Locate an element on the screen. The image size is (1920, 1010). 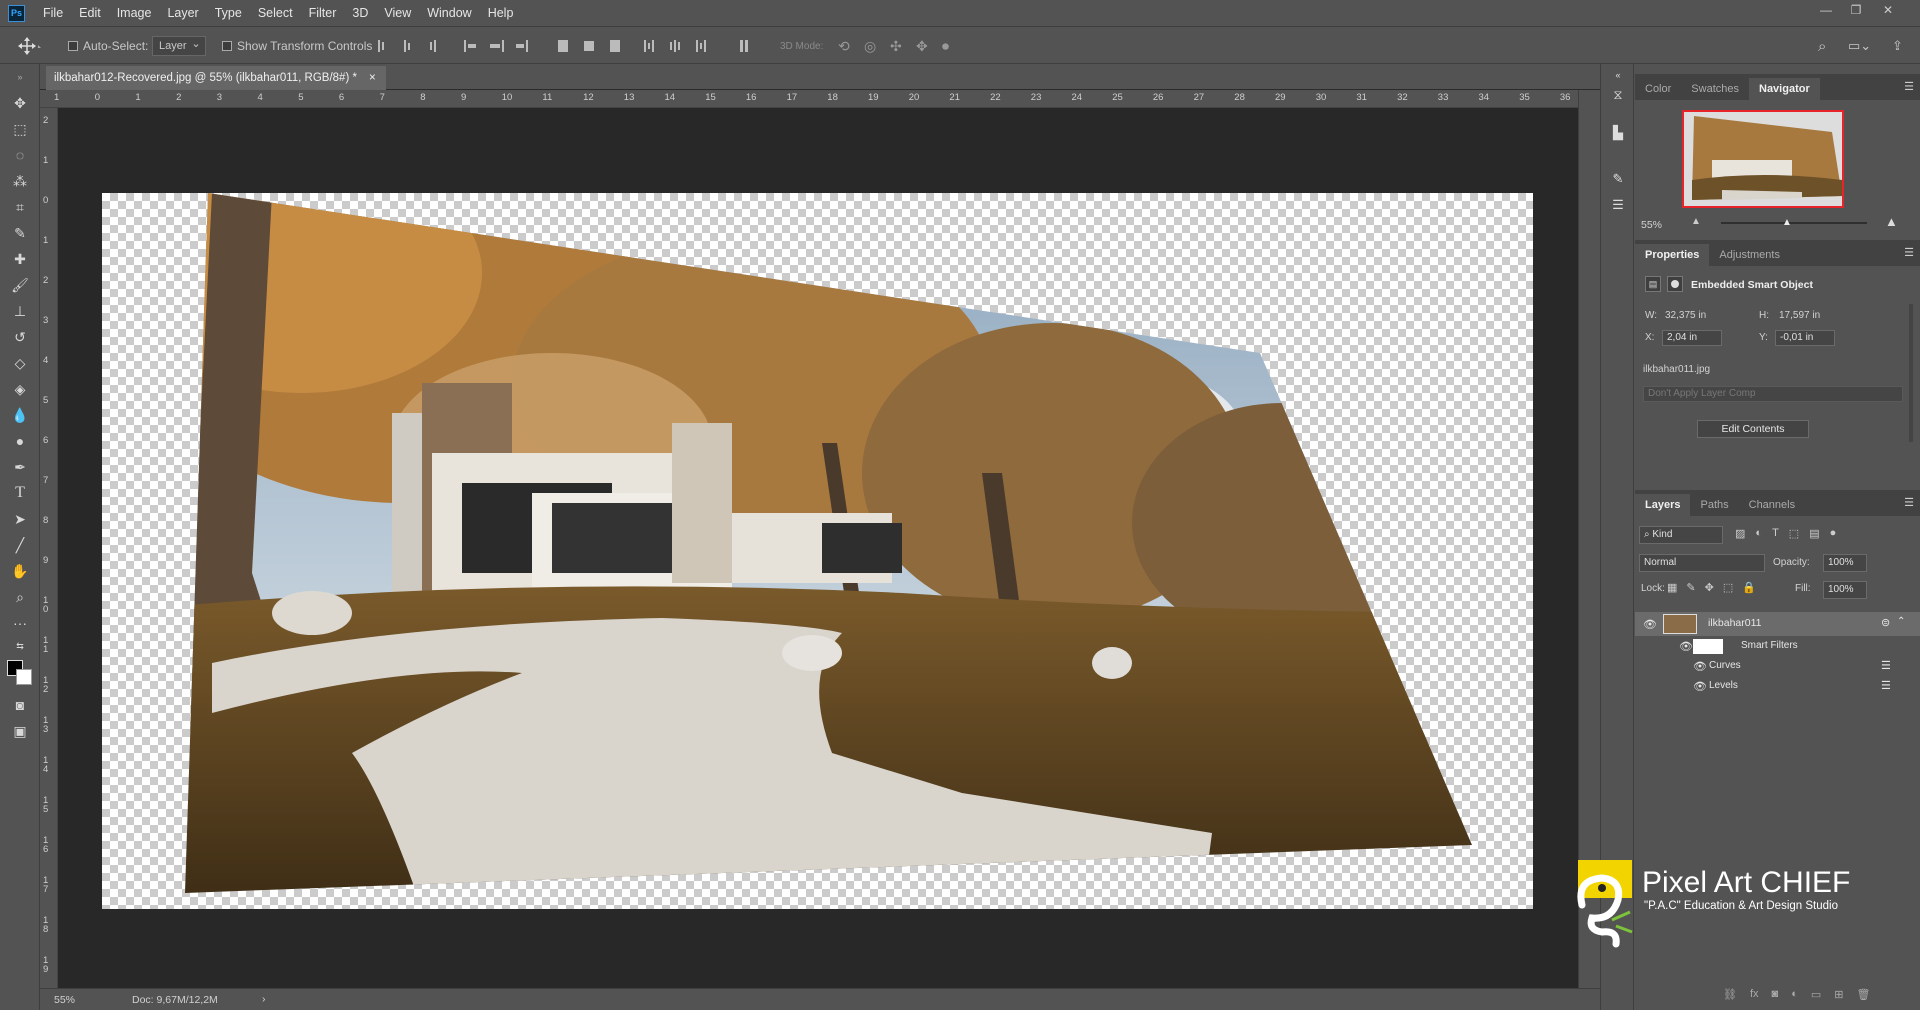
x-position-field: 2,04 in is located at coordinates (1692, 338).